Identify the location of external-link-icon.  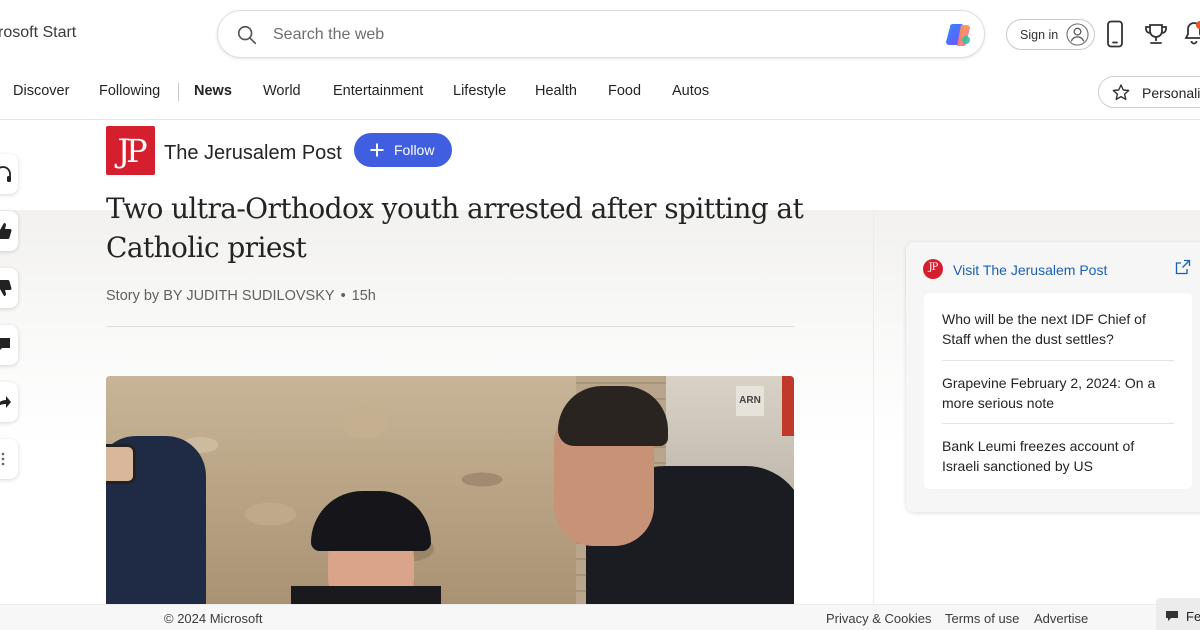
(1183, 267).